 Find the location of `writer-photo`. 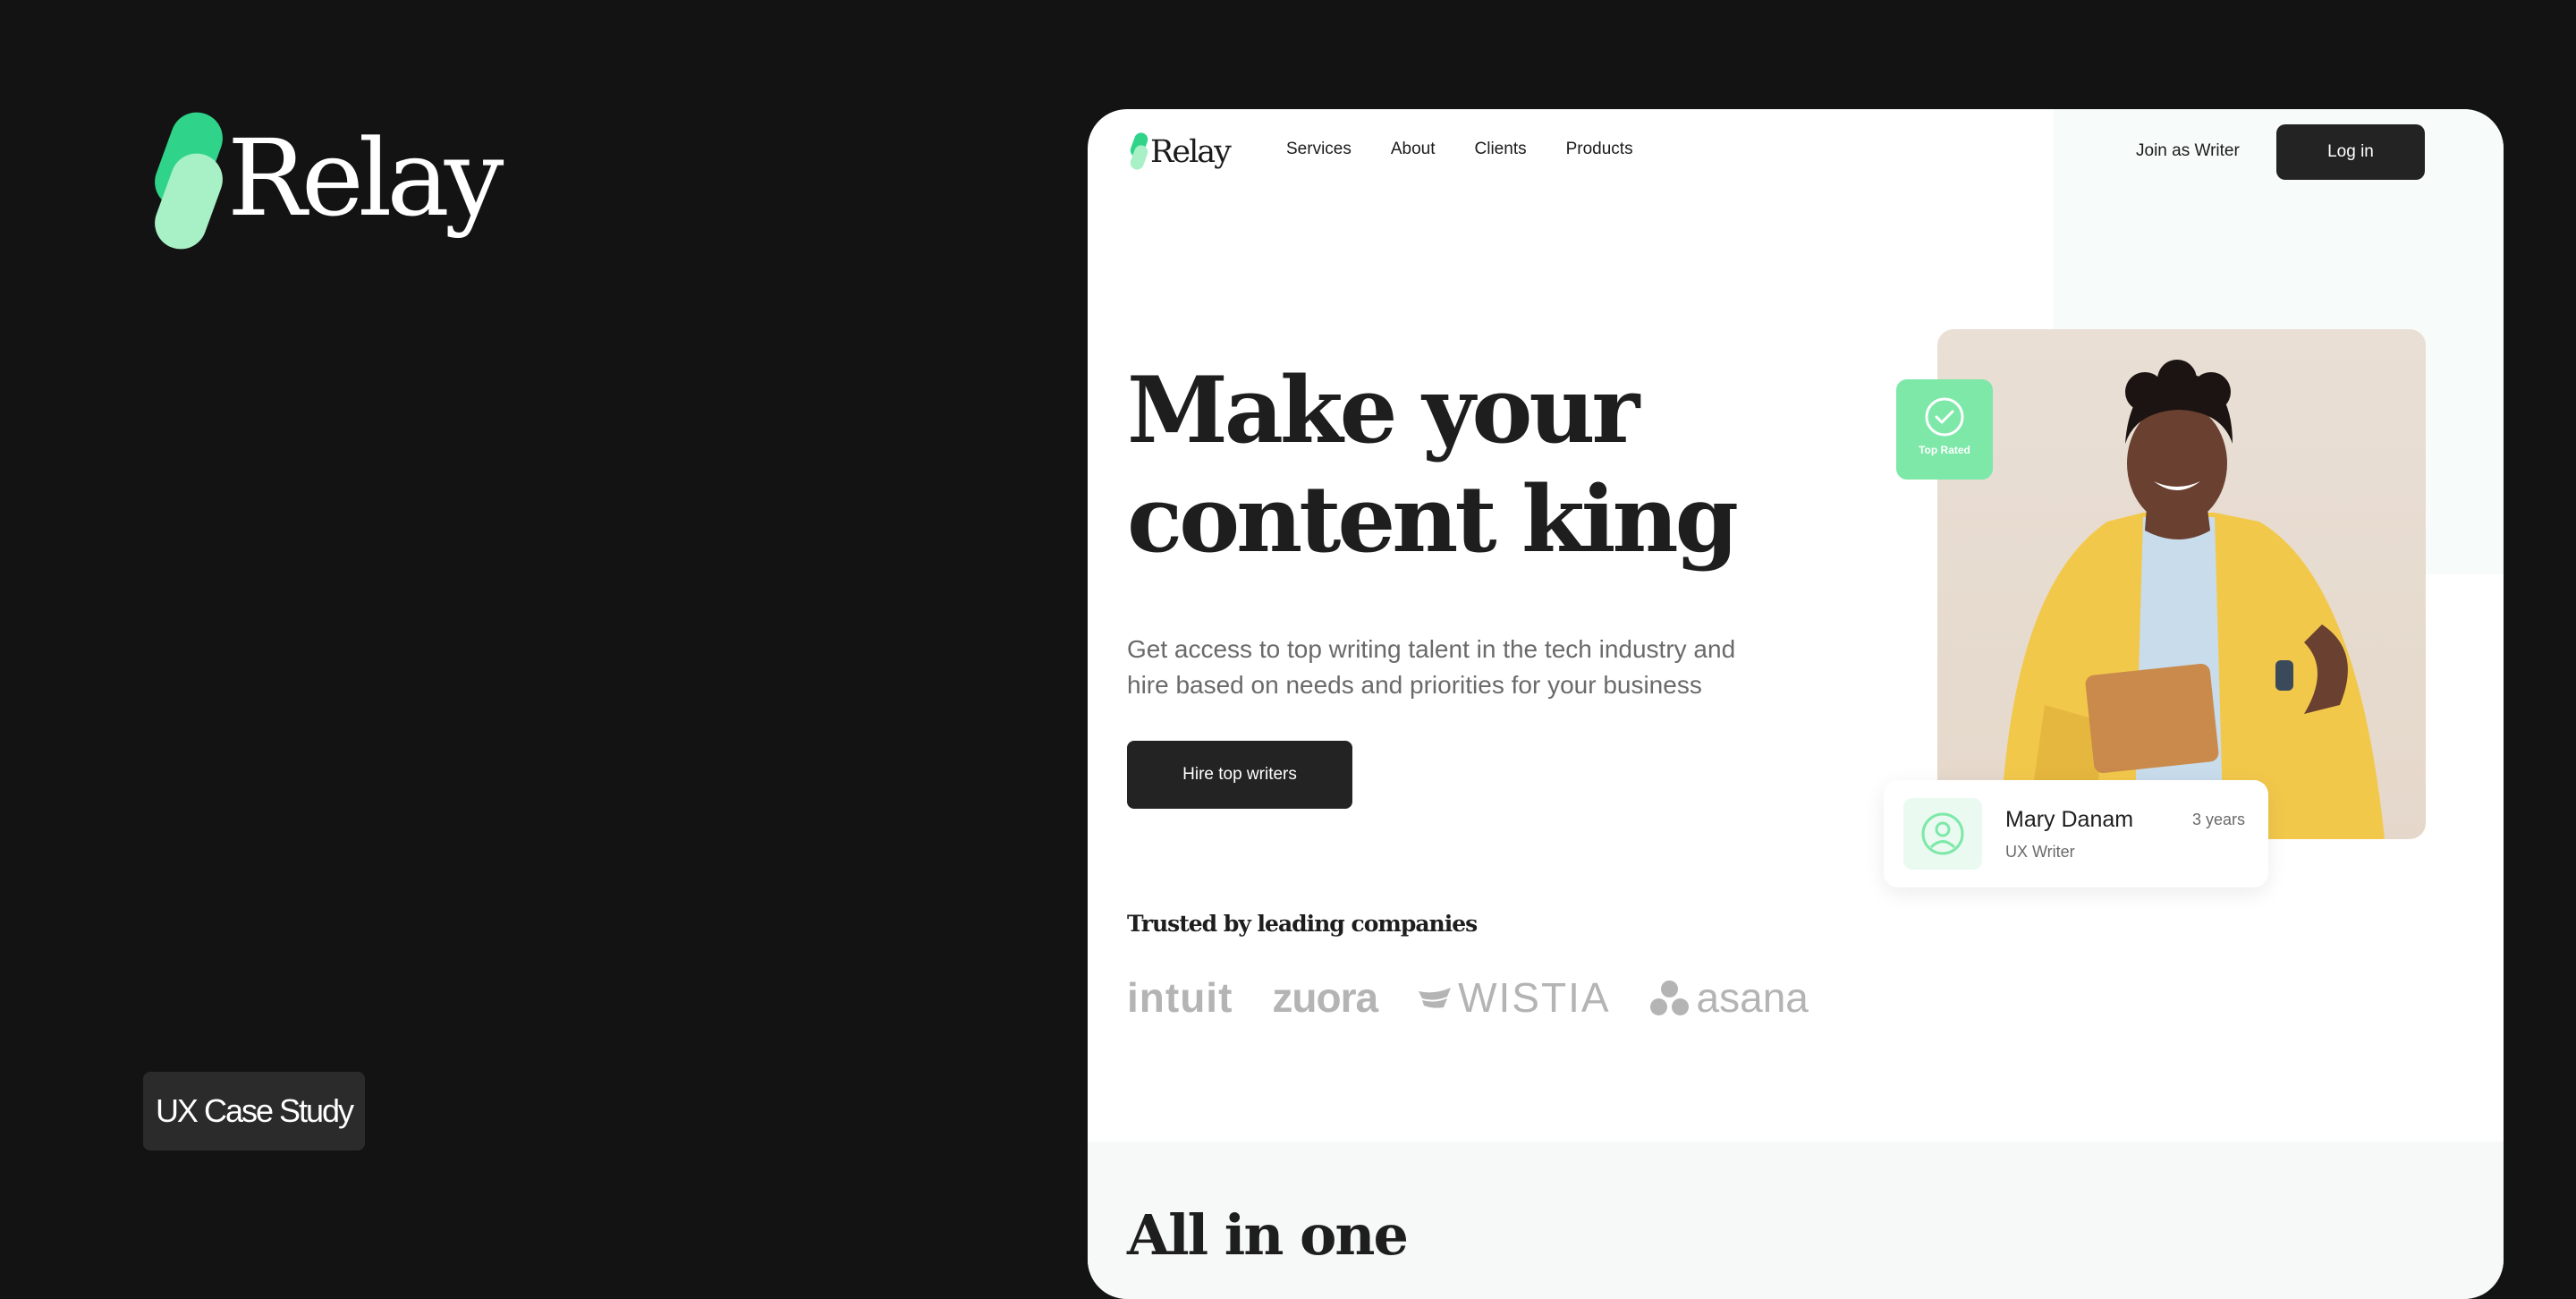

writer-photo is located at coordinates (2181, 584).